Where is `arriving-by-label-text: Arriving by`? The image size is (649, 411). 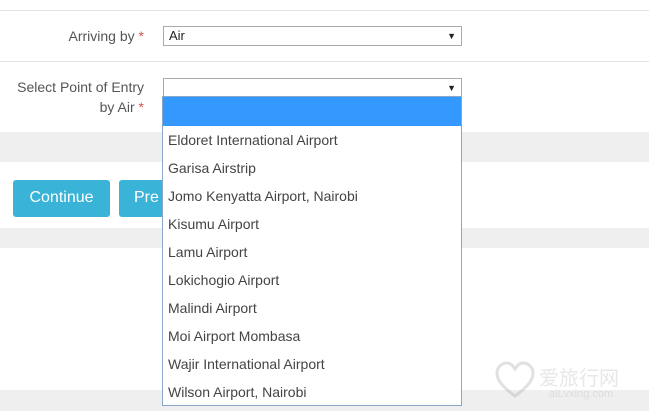
arriving-by-label-text: Arriving by is located at coordinates (101, 36).